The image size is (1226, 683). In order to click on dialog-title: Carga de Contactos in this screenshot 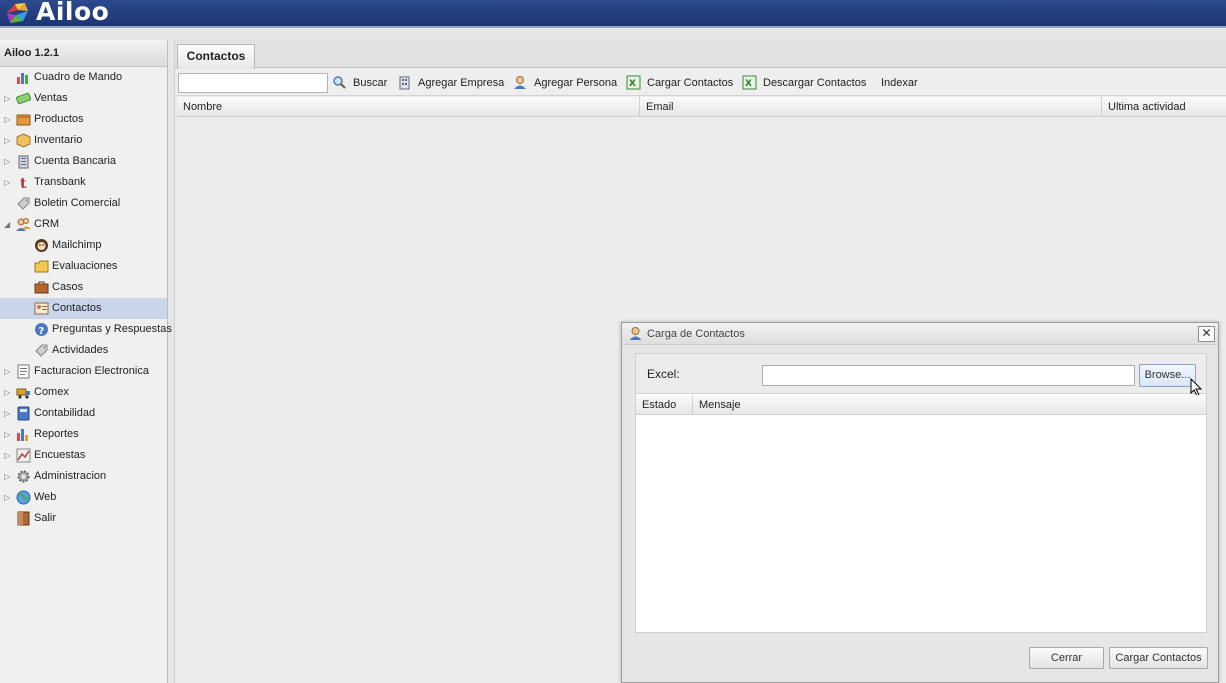, I will do `click(696, 334)`.